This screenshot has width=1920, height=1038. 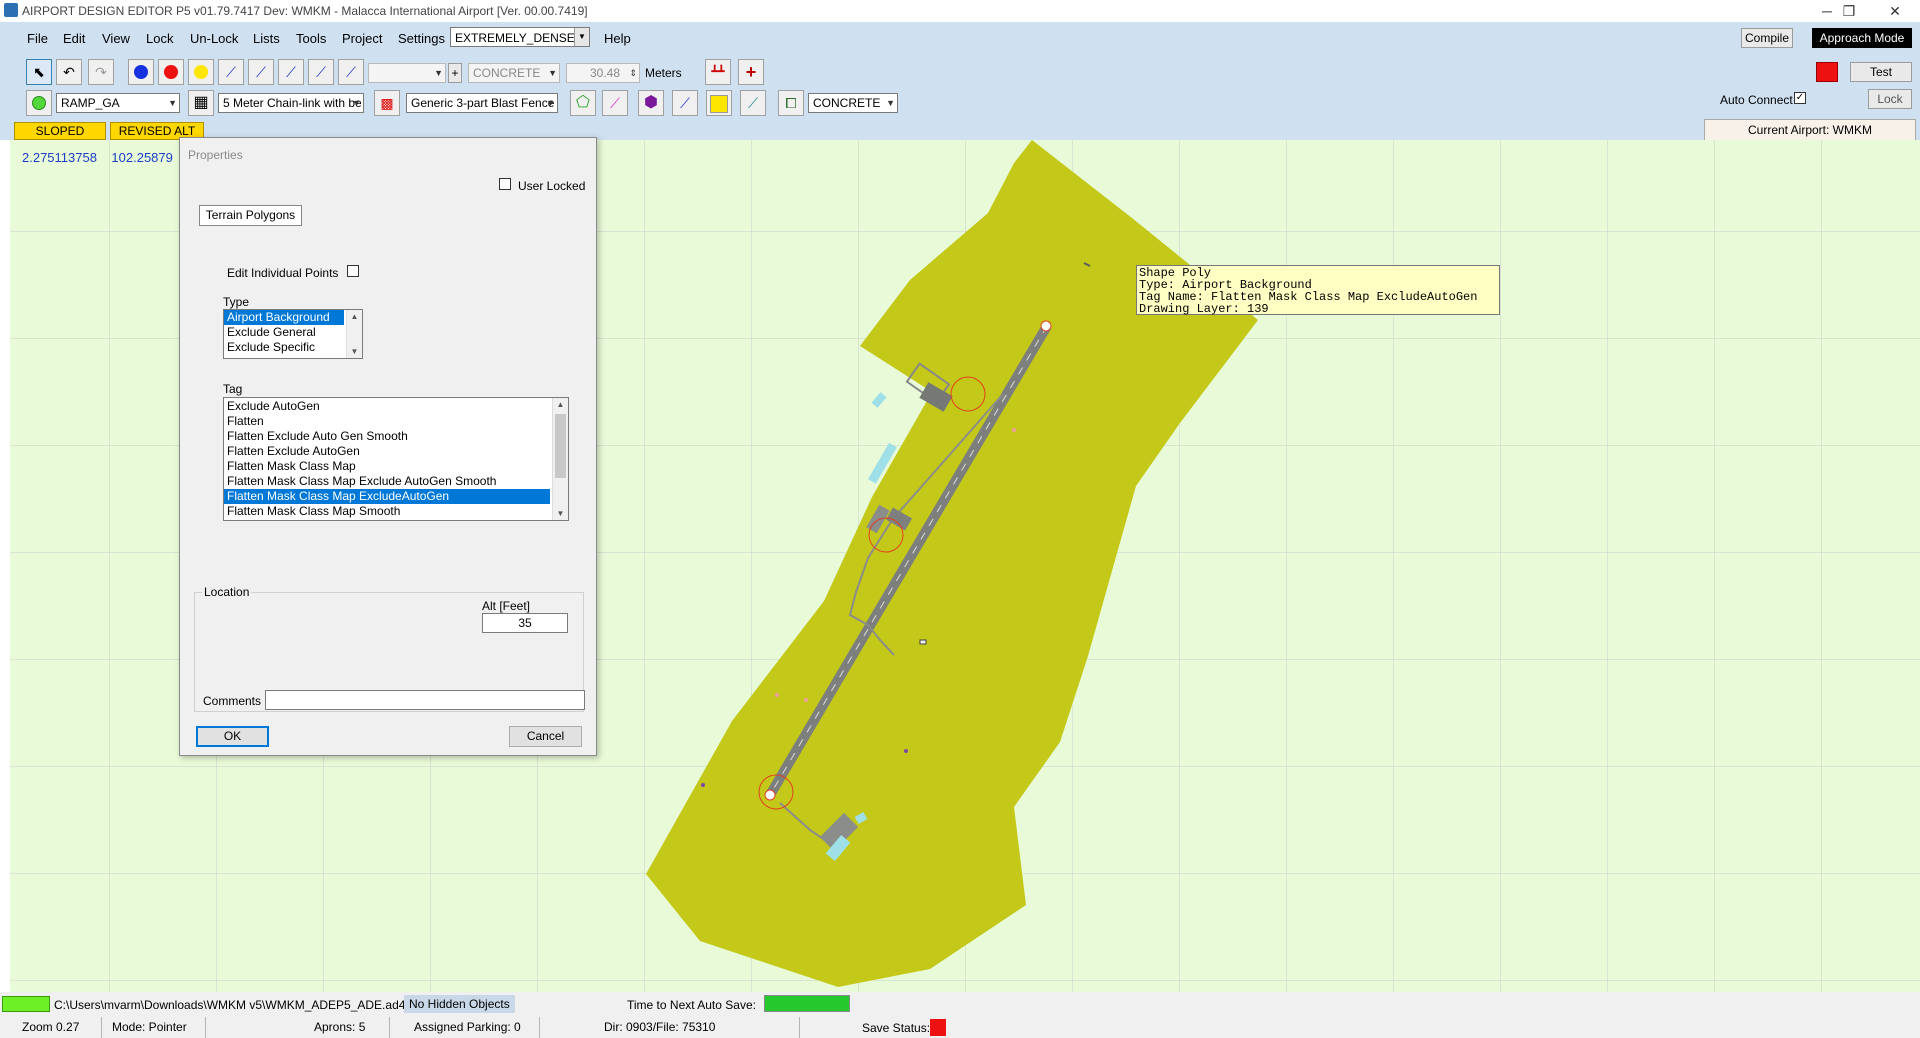 I want to click on connector-link-icon: ⟋, so click(x=321, y=72).